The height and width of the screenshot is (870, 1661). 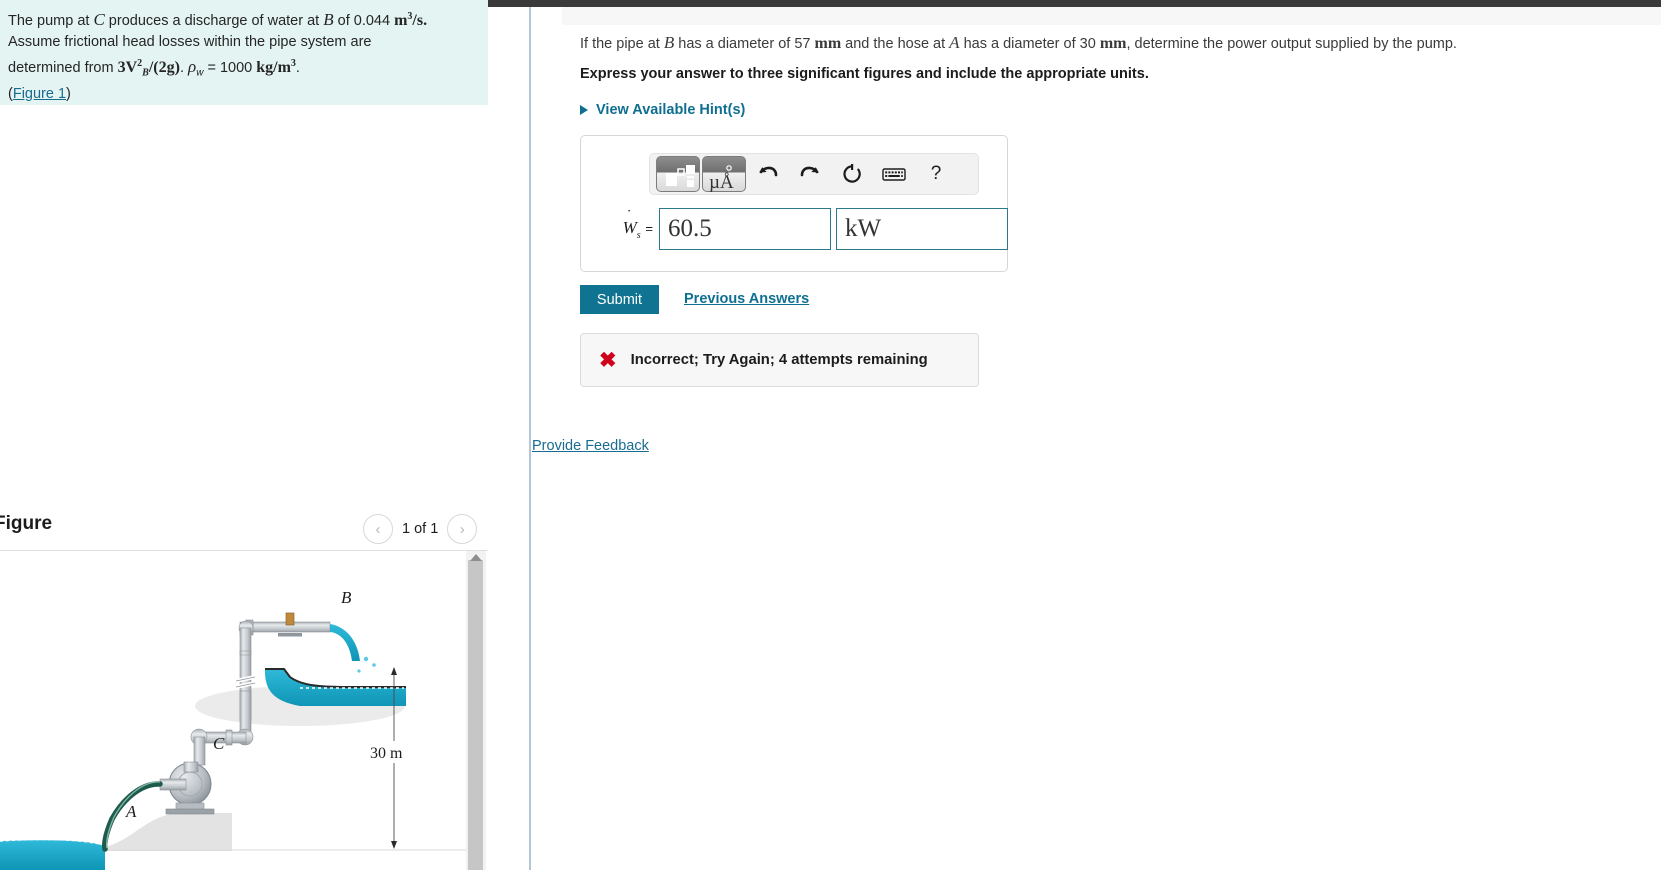 What do you see at coordinates (199, 751) in the screenshot?
I see `pump-riser-short` at bounding box center [199, 751].